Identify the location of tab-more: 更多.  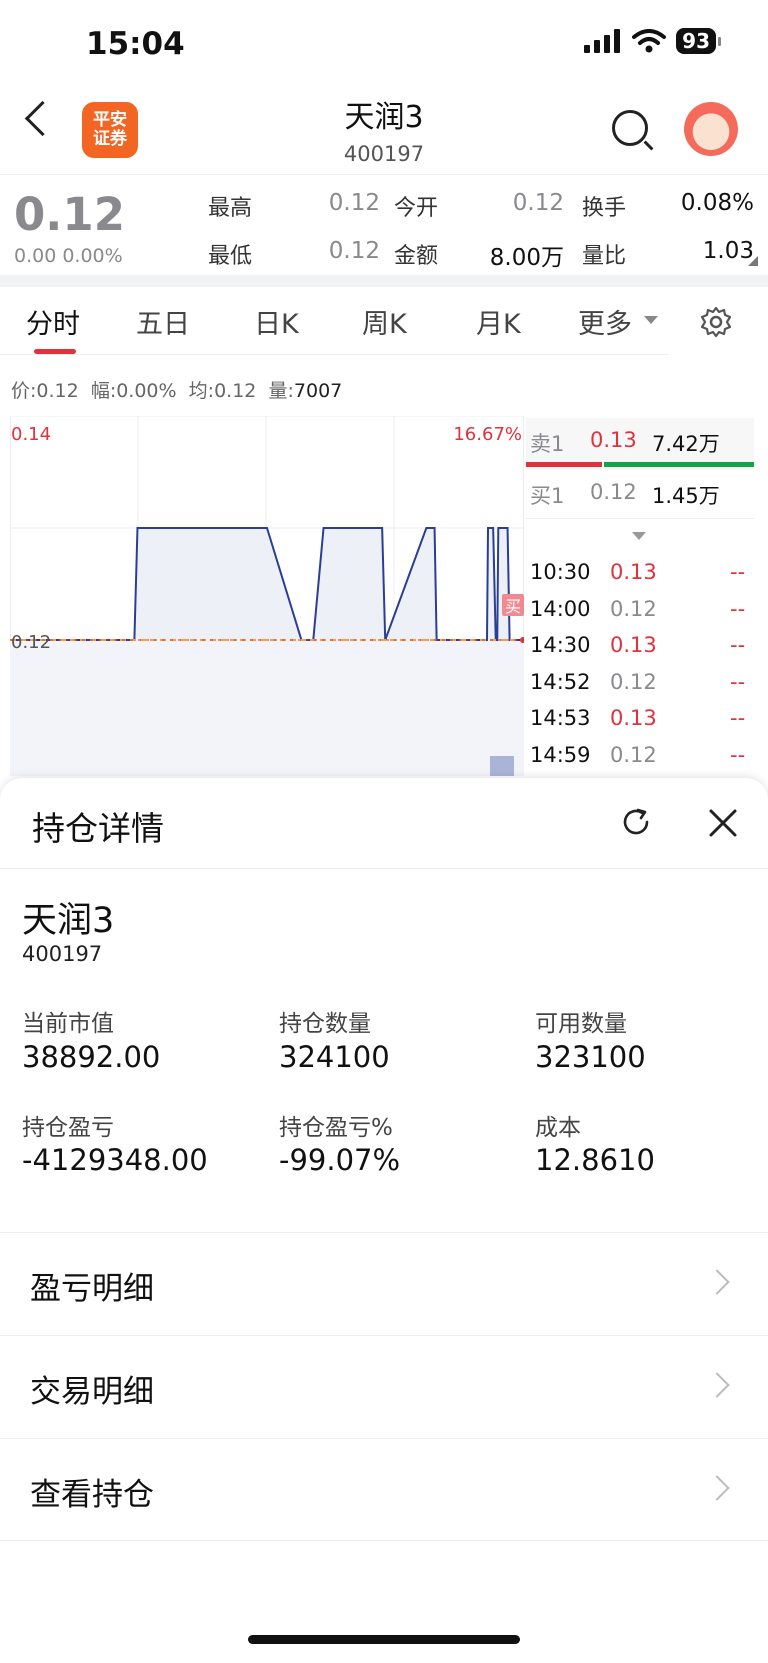
(605, 321).